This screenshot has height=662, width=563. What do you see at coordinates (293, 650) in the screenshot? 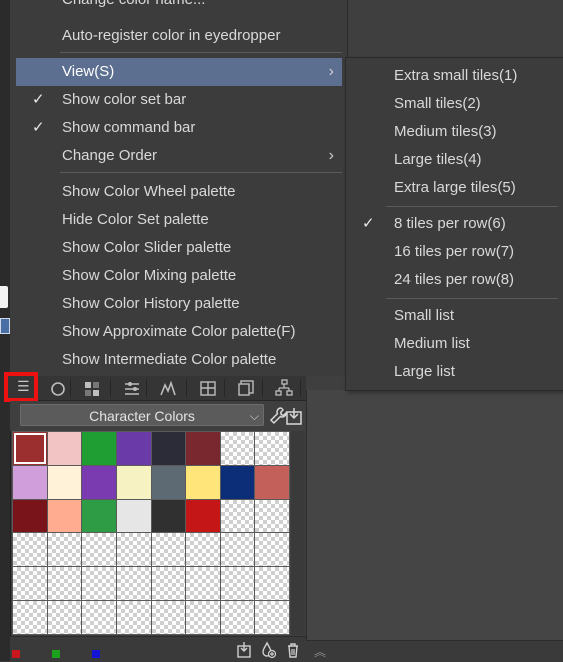
I see `delete-color-icon` at bounding box center [293, 650].